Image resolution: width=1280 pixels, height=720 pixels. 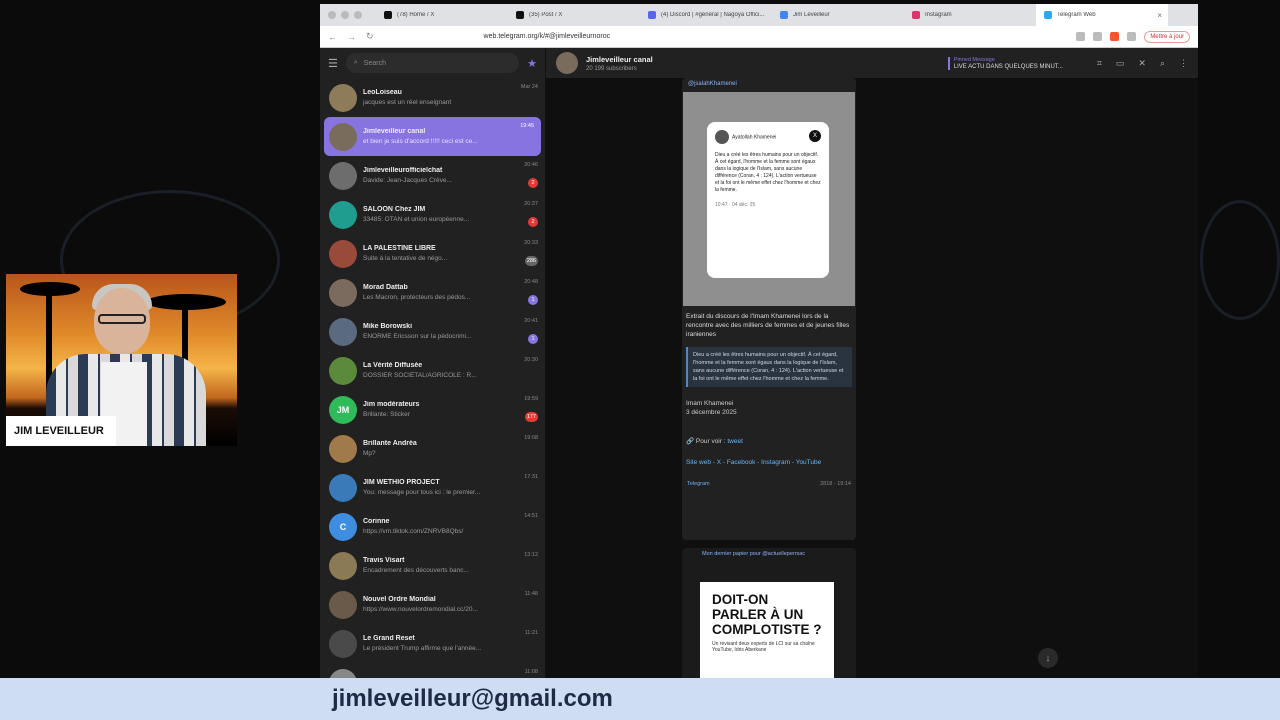 I want to click on forward-source: @jsalahKhamenei, so click(x=769, y=85).